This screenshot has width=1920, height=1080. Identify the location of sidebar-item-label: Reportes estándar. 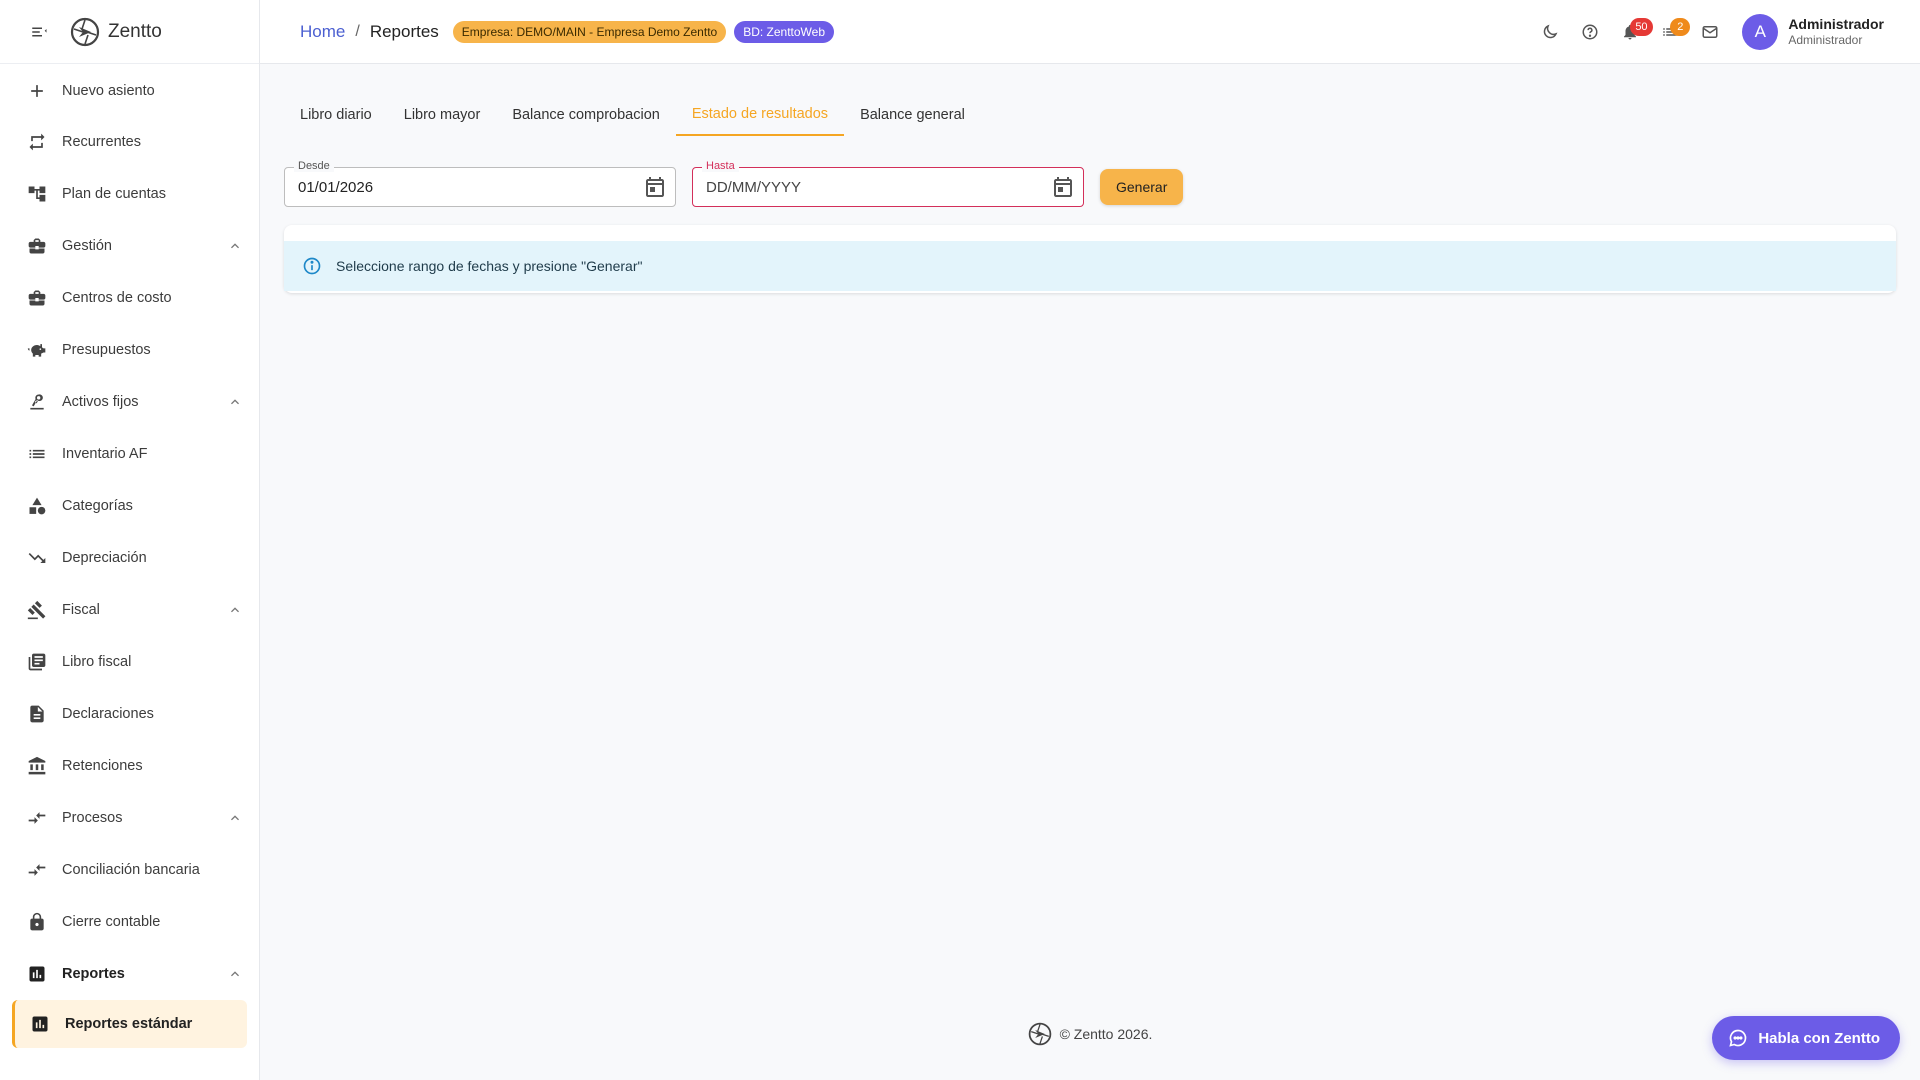
(129, 1024).